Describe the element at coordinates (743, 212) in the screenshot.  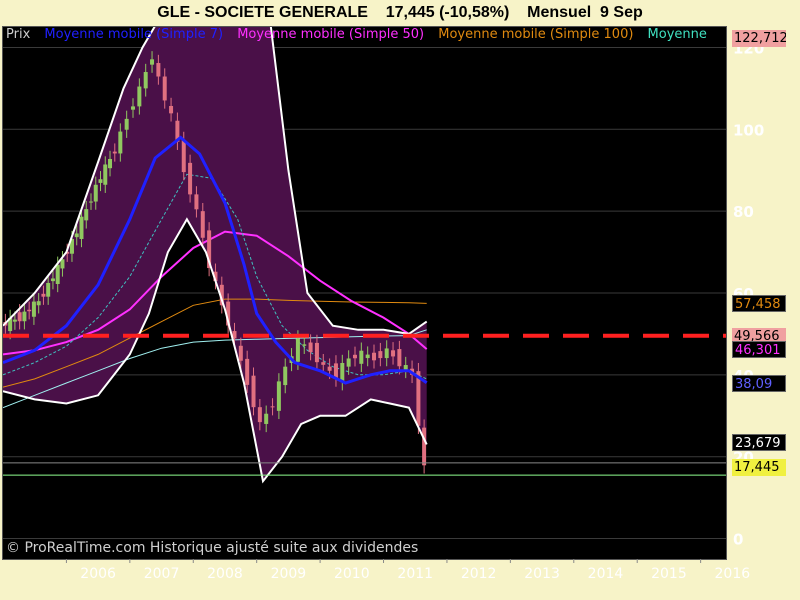
I see `y-tick-label: 80` at that location.